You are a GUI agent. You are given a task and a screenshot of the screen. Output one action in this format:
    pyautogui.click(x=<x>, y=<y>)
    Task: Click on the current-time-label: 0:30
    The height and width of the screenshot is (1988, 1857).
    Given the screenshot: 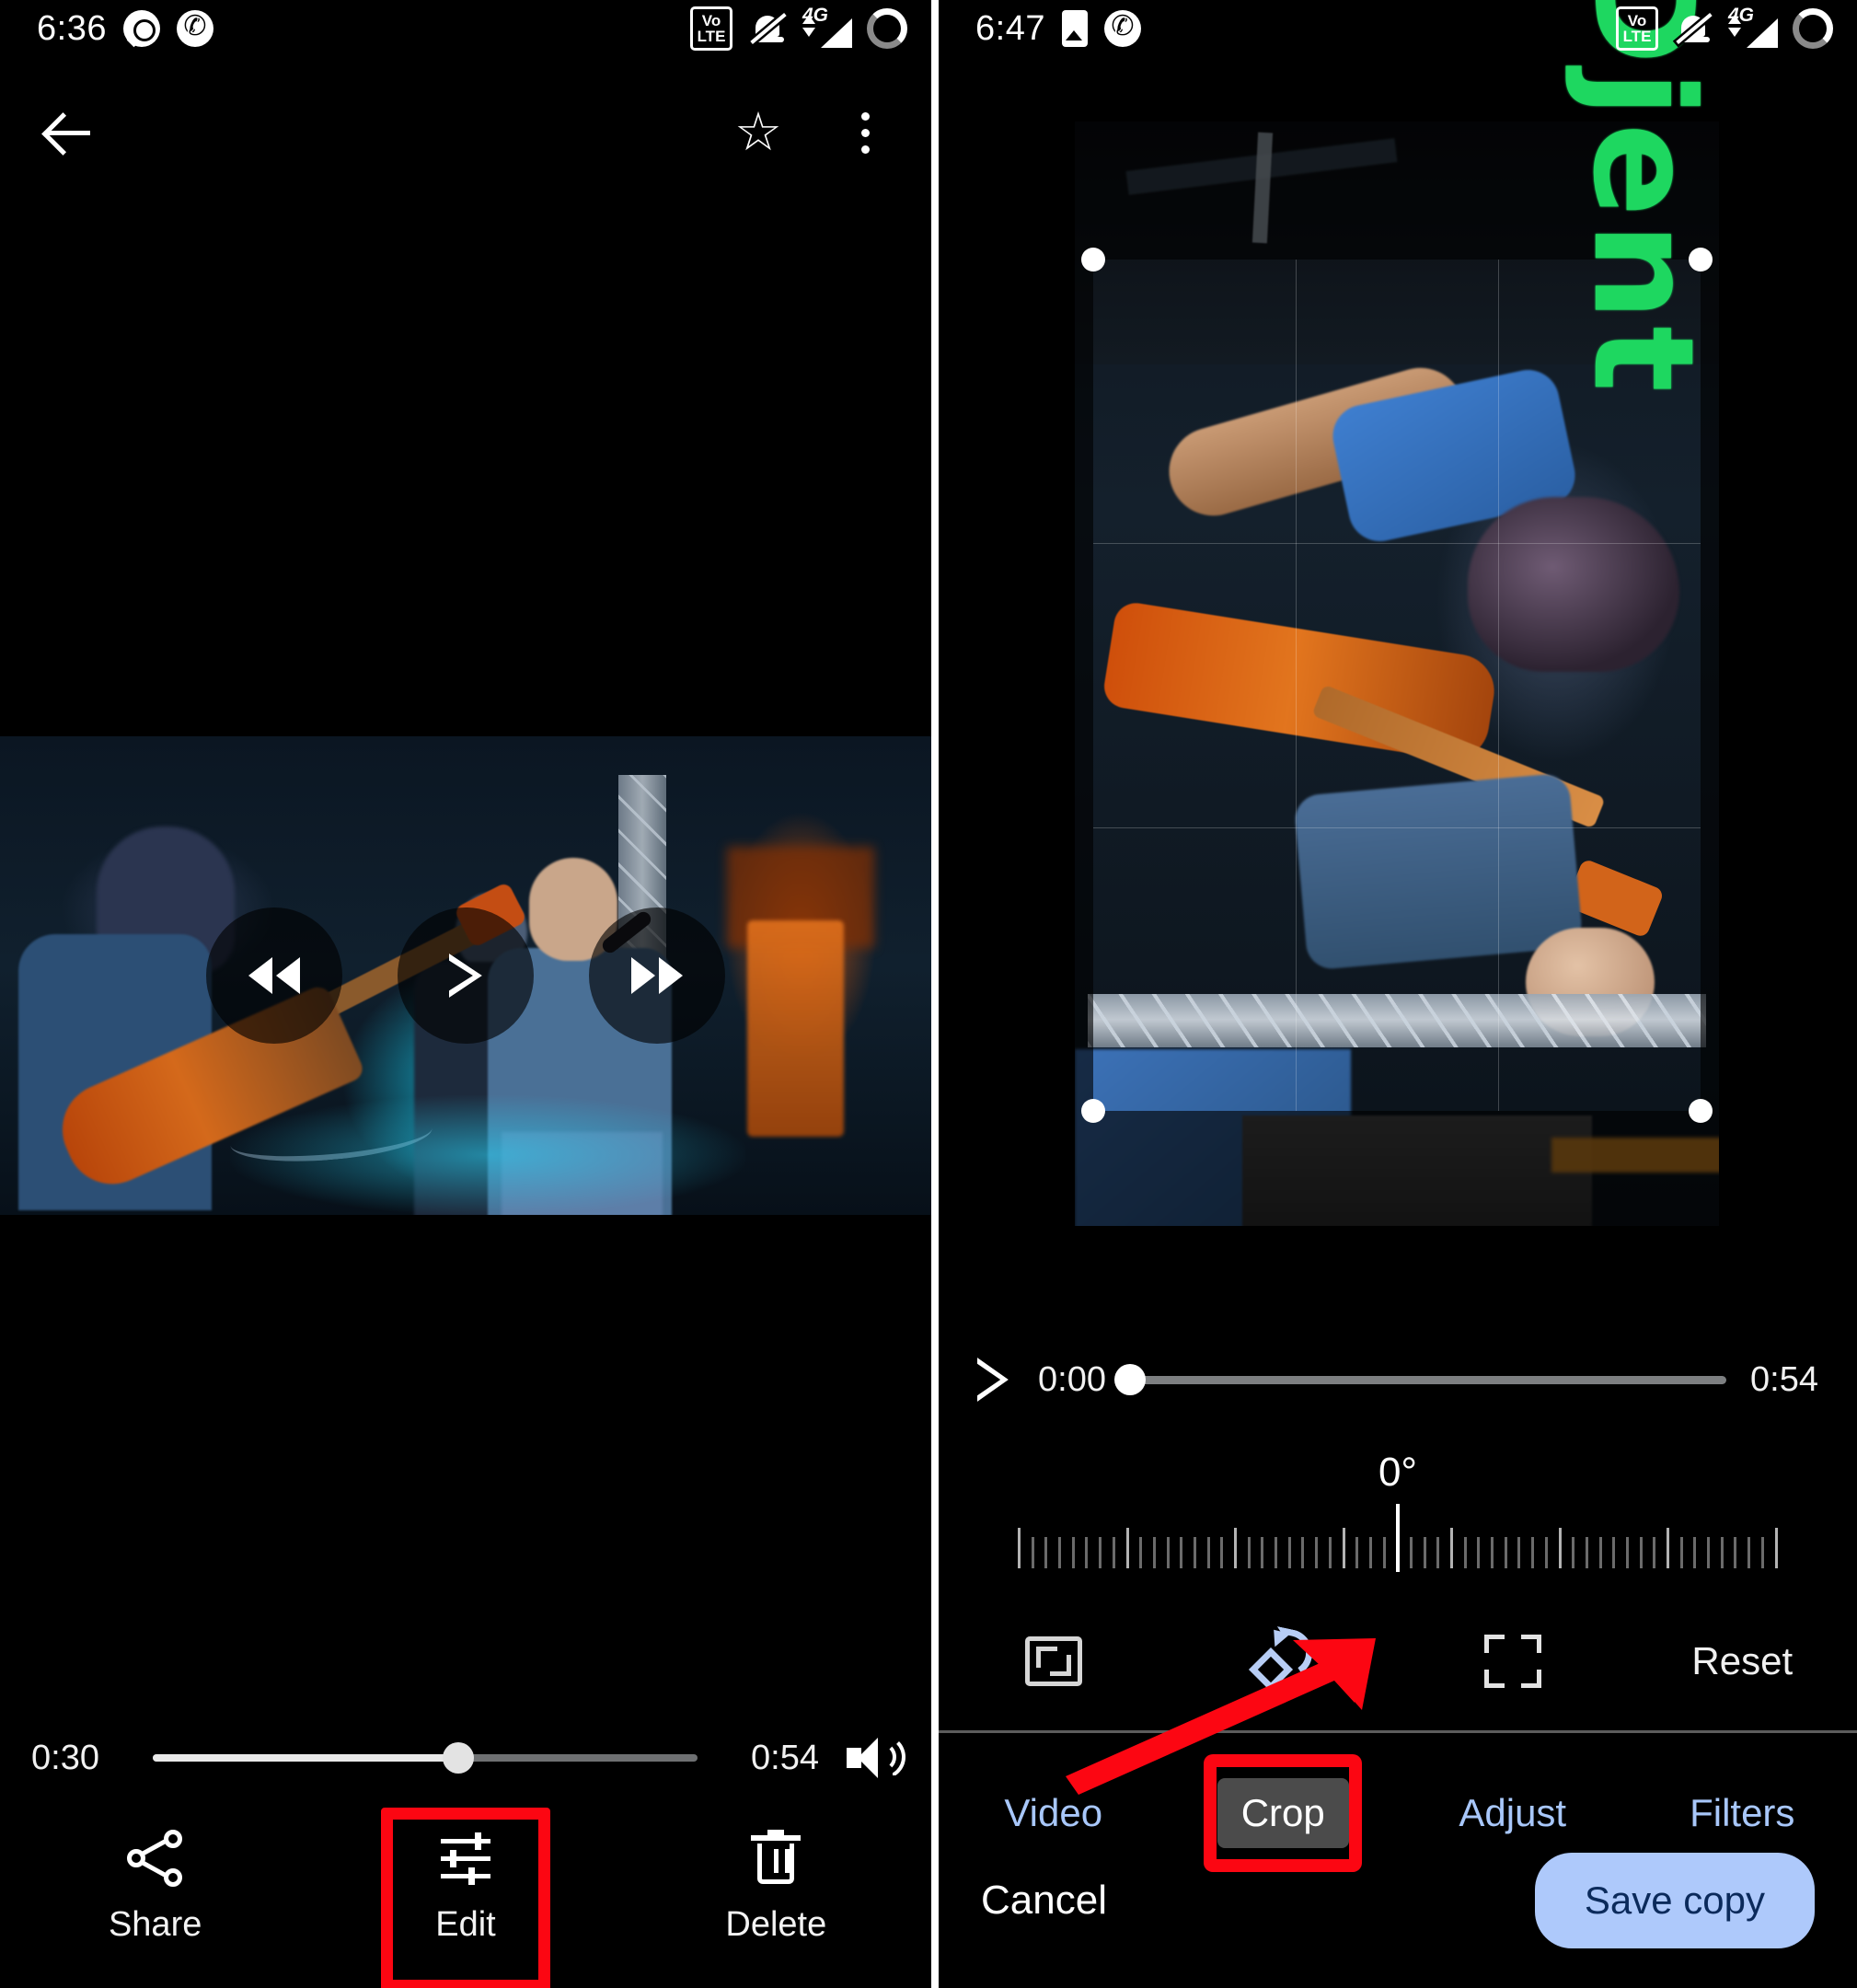 What is the action you would take?
    pyautogui.click(x=65, y=1757)
    